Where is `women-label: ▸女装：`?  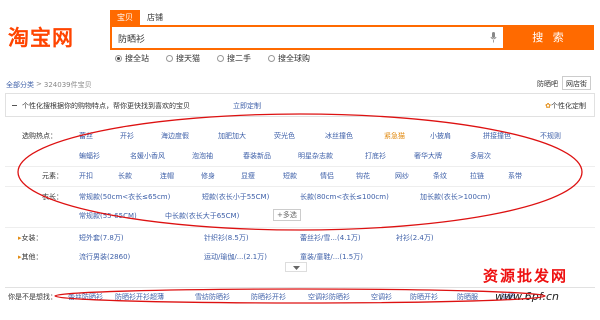
women-label: ▸女装： is located at coordinates (30, 238).